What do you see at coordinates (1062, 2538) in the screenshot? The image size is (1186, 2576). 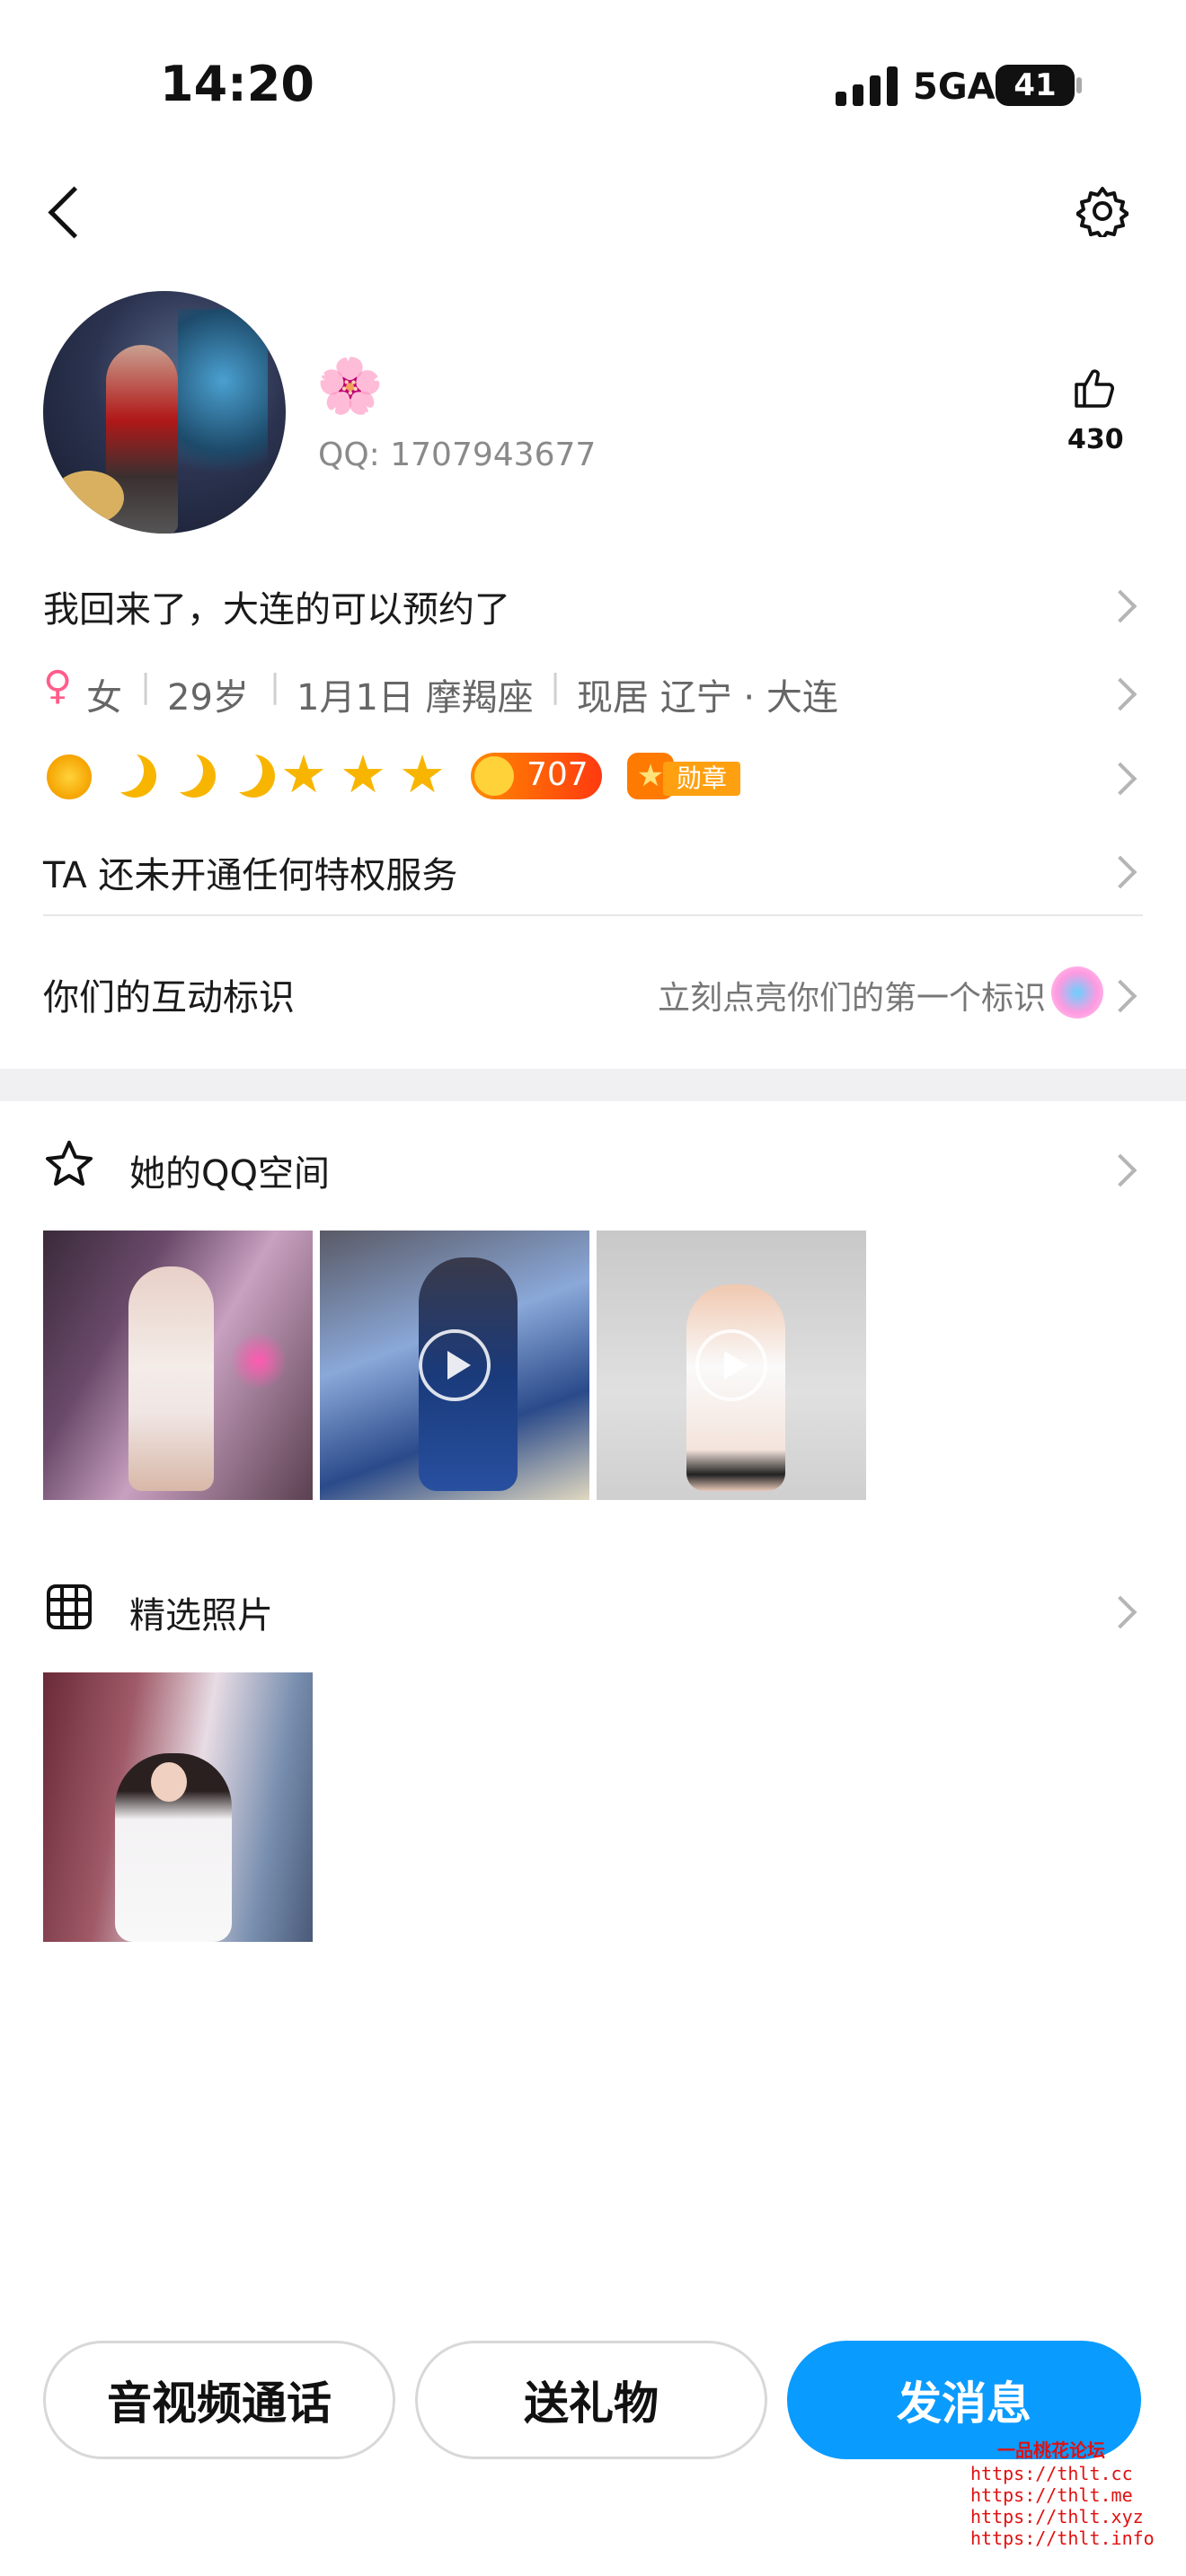 I see `watermark-url: https://thlt.info` at bounding box center [1062, 2538].